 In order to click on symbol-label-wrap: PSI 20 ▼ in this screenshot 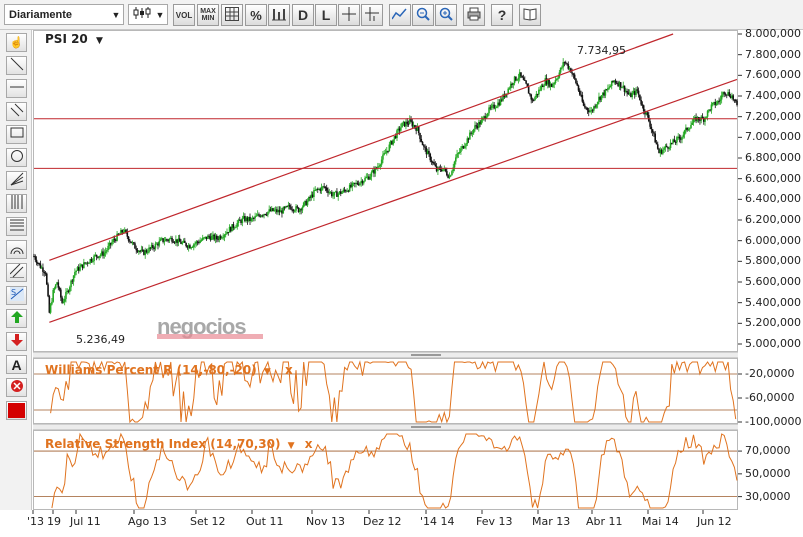, I will do `click(74, 39)`.